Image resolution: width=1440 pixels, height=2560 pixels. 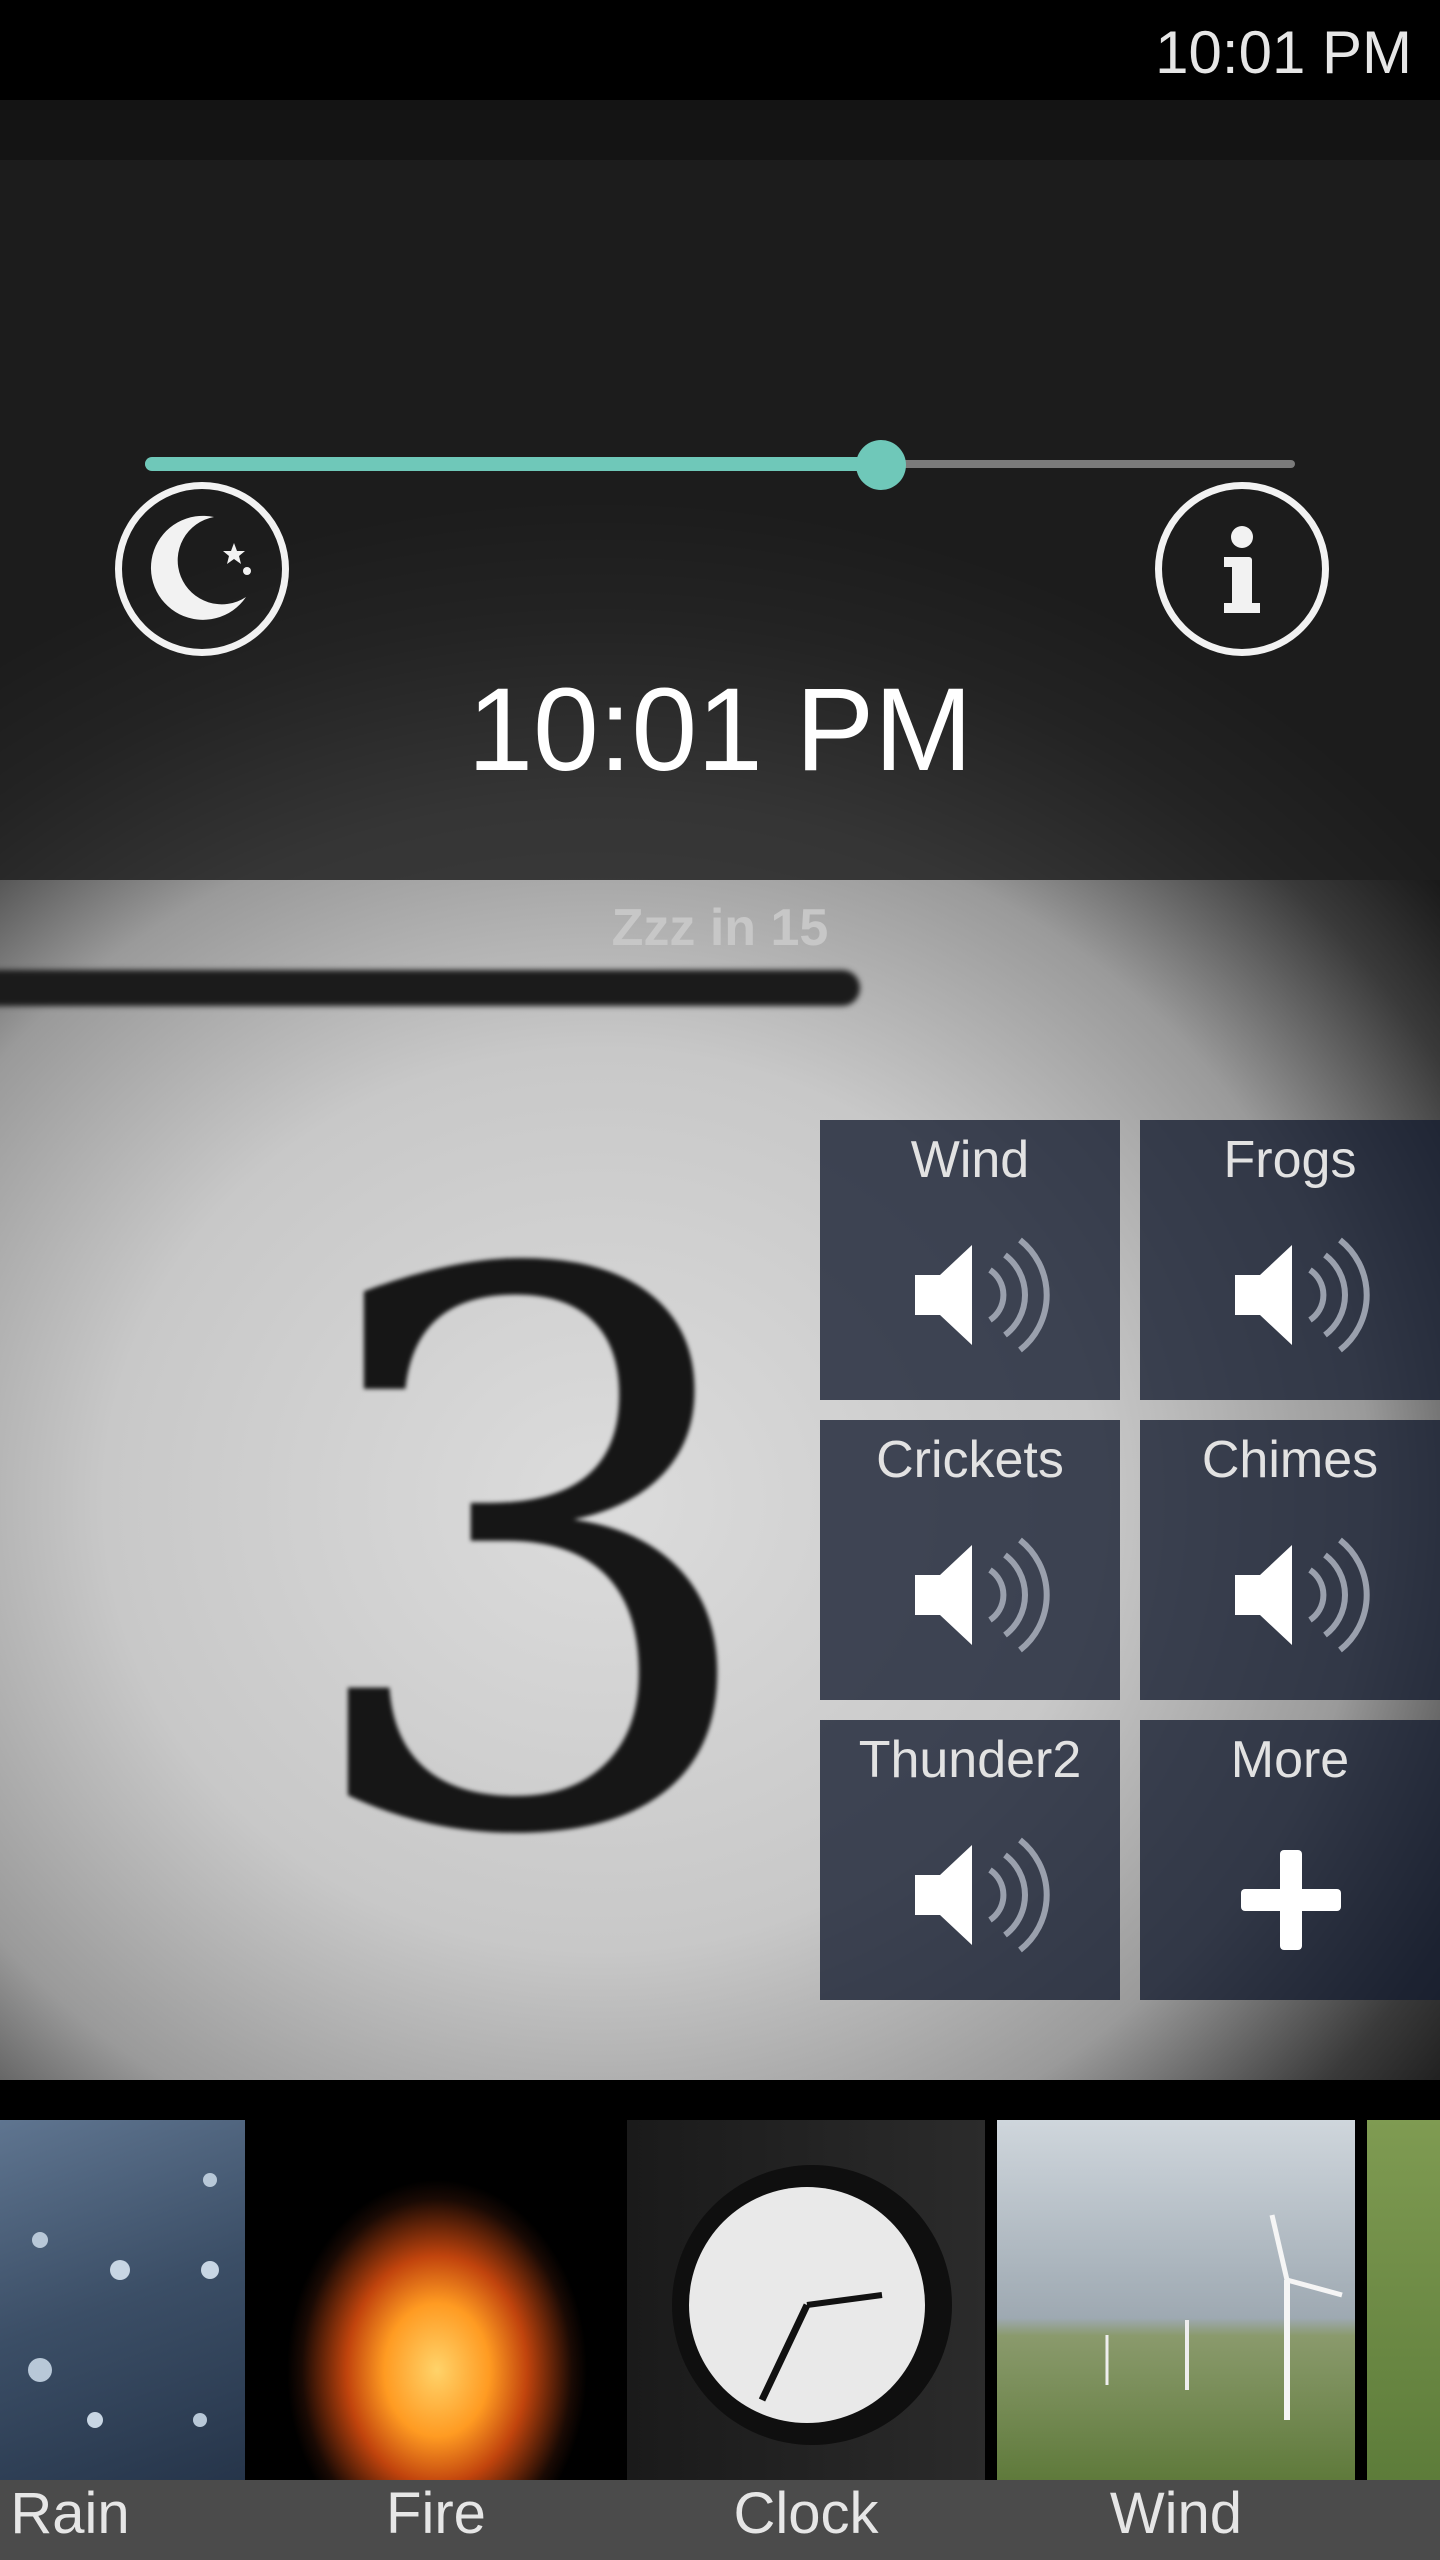 What do you see at coordinates (1224, 2317) in the screenshot?
I see `wind-turbines-image` at bounding box center [1224, 2317].